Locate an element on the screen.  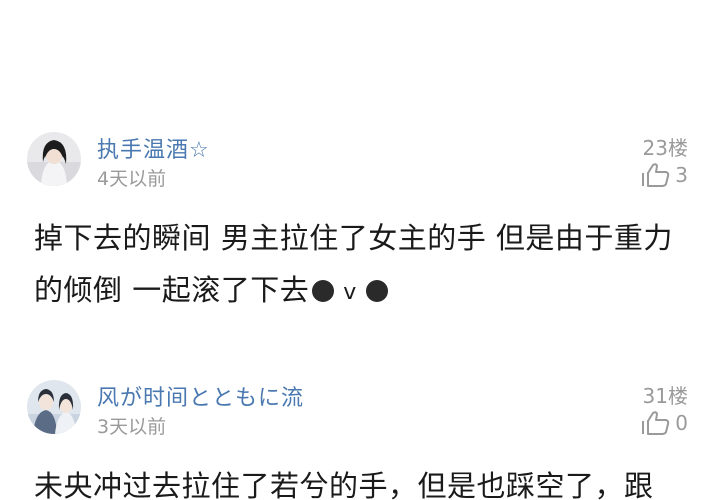
like-button: 0 is located at coordinates (664, 423).